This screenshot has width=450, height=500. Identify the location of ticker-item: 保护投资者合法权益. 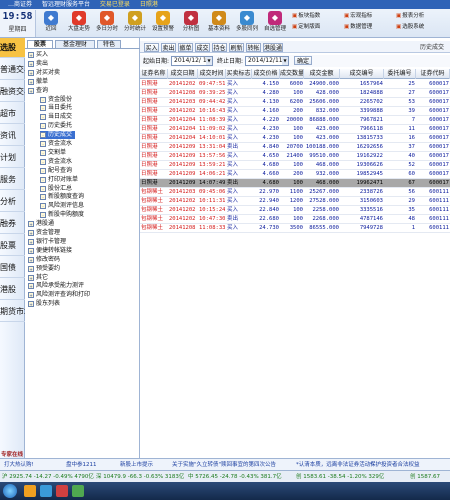
(395, 464).